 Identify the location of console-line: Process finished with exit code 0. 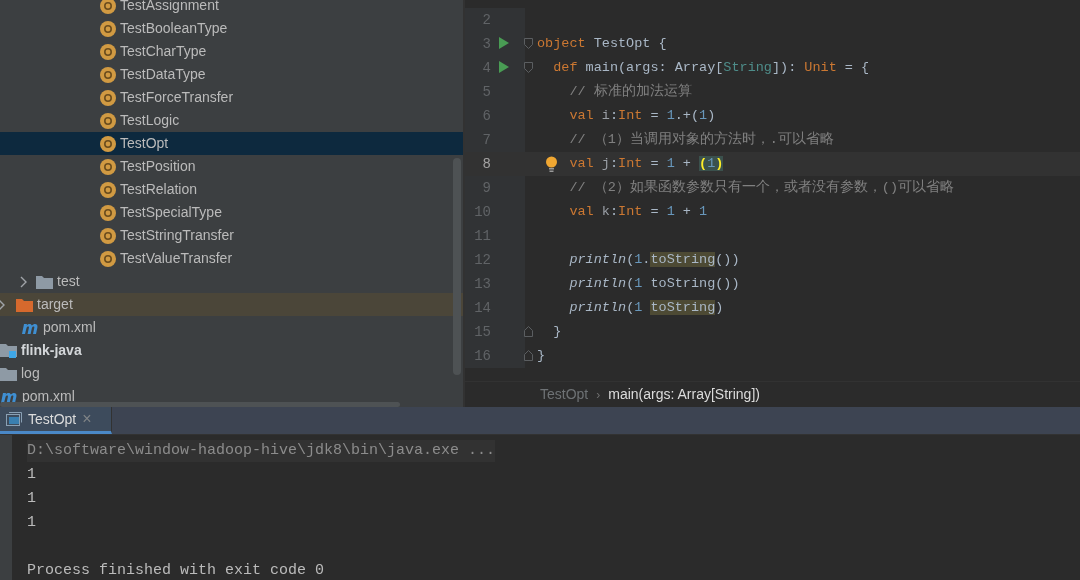
(176, 570).